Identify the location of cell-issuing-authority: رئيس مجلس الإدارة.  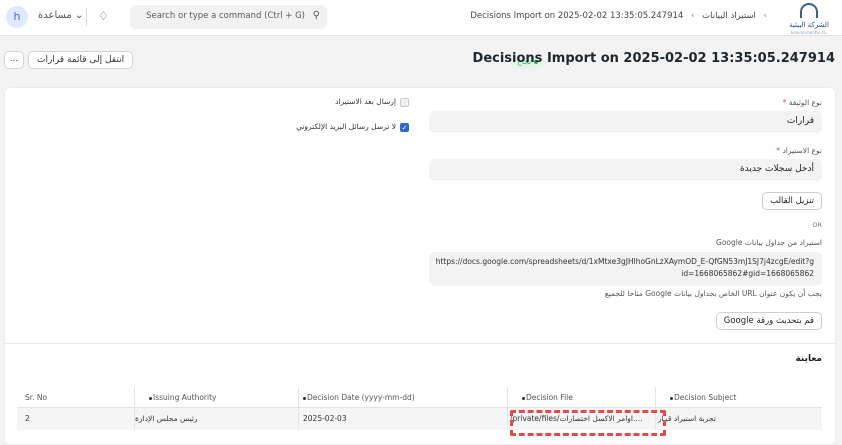
(216, 419).